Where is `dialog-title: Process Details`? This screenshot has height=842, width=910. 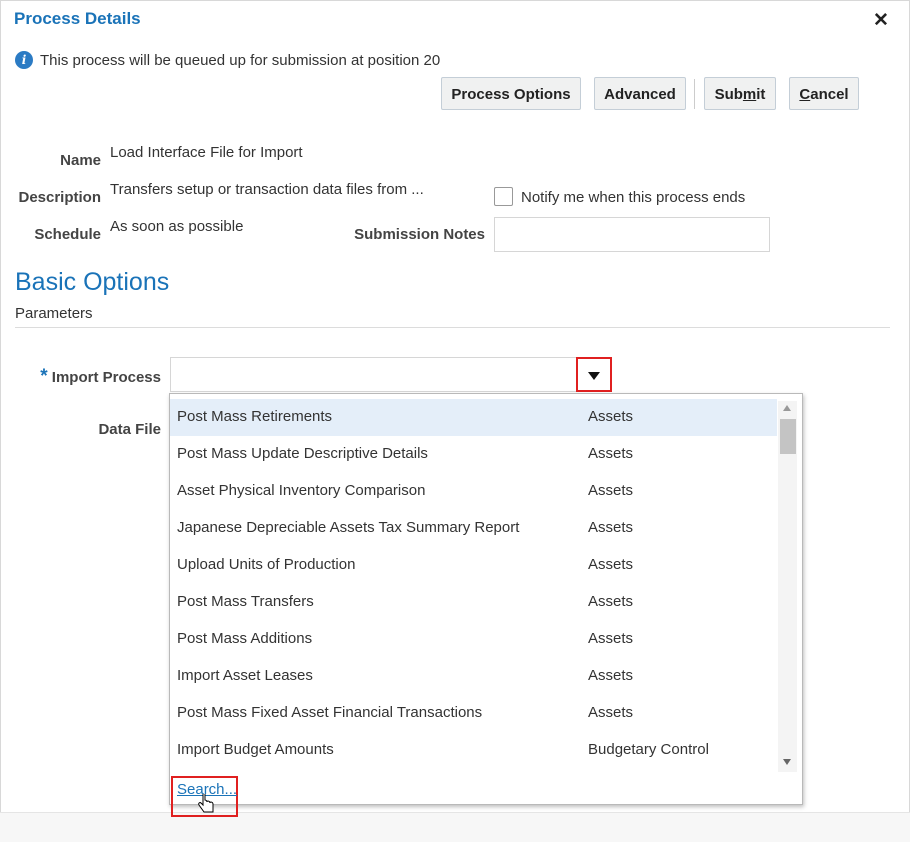
dialog-title: Process Details is located at coordinates (77, 18).